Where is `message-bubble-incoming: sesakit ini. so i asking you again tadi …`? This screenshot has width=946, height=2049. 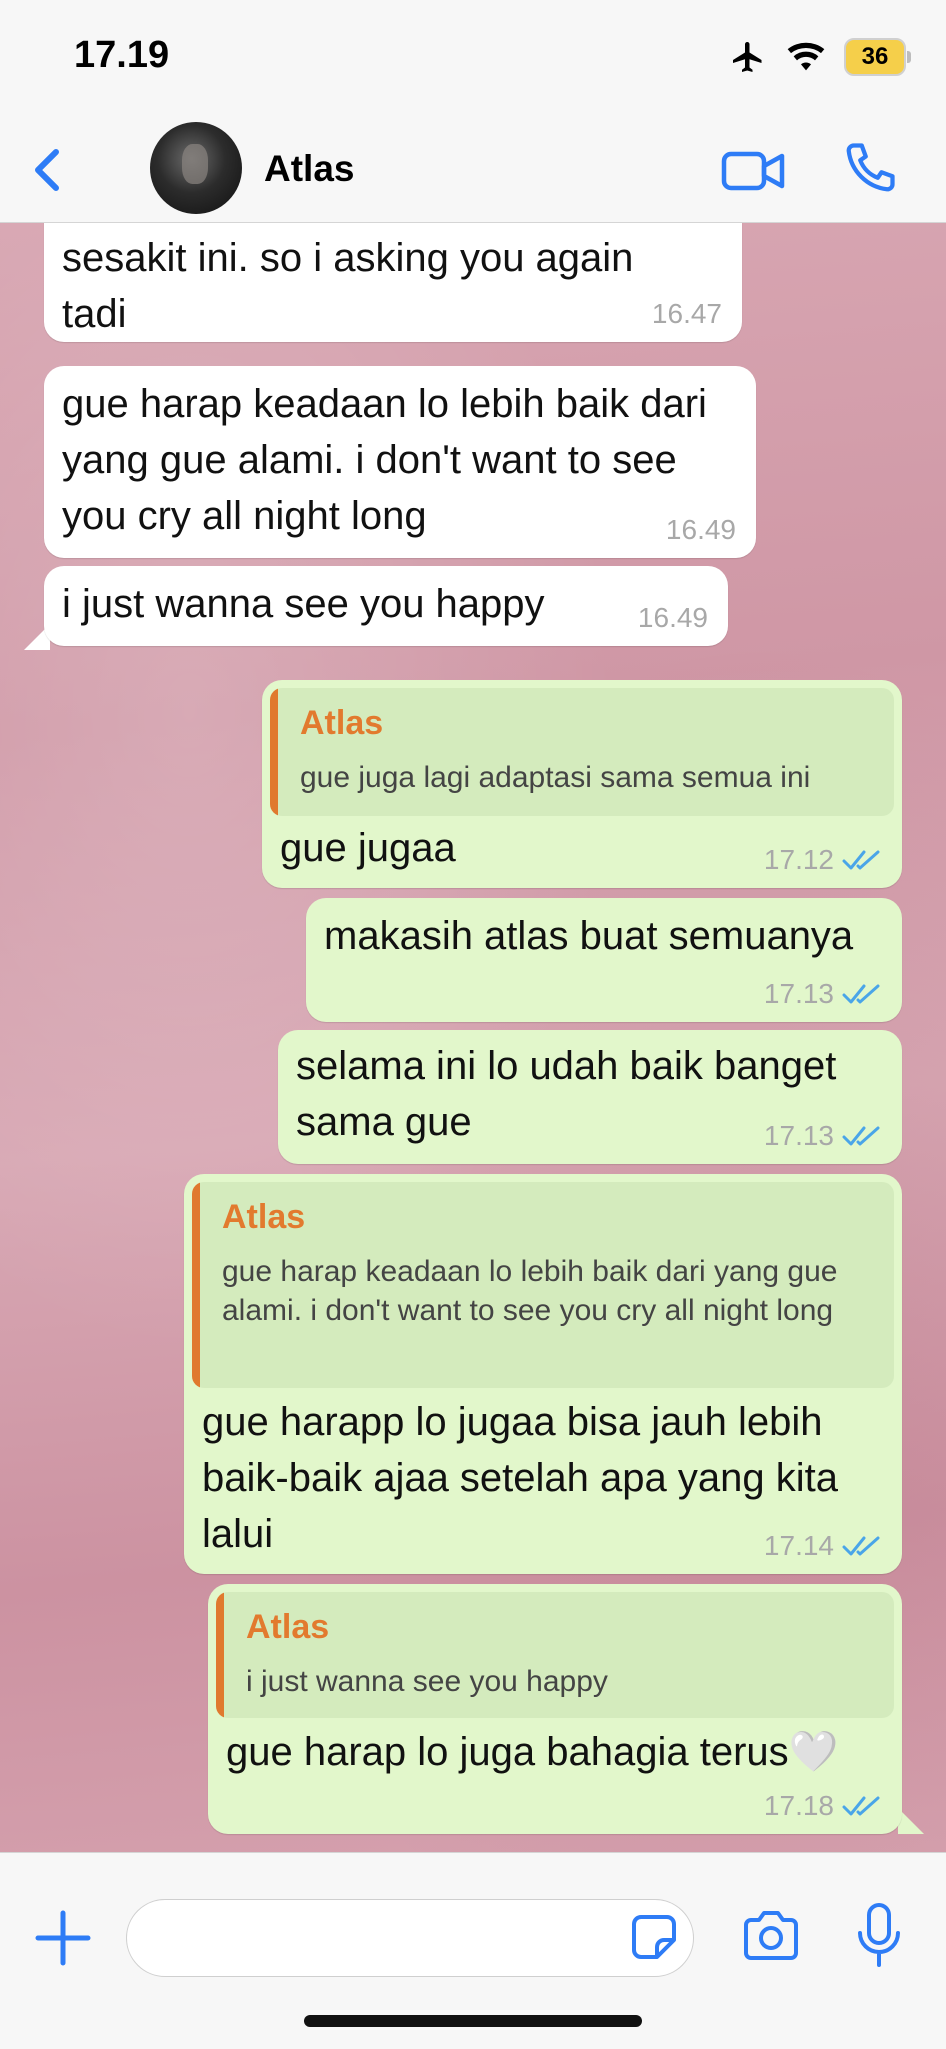
message-bubble-incoming: sesakit ini. so i asking you again tadi … is located at coordinates (393, 282).